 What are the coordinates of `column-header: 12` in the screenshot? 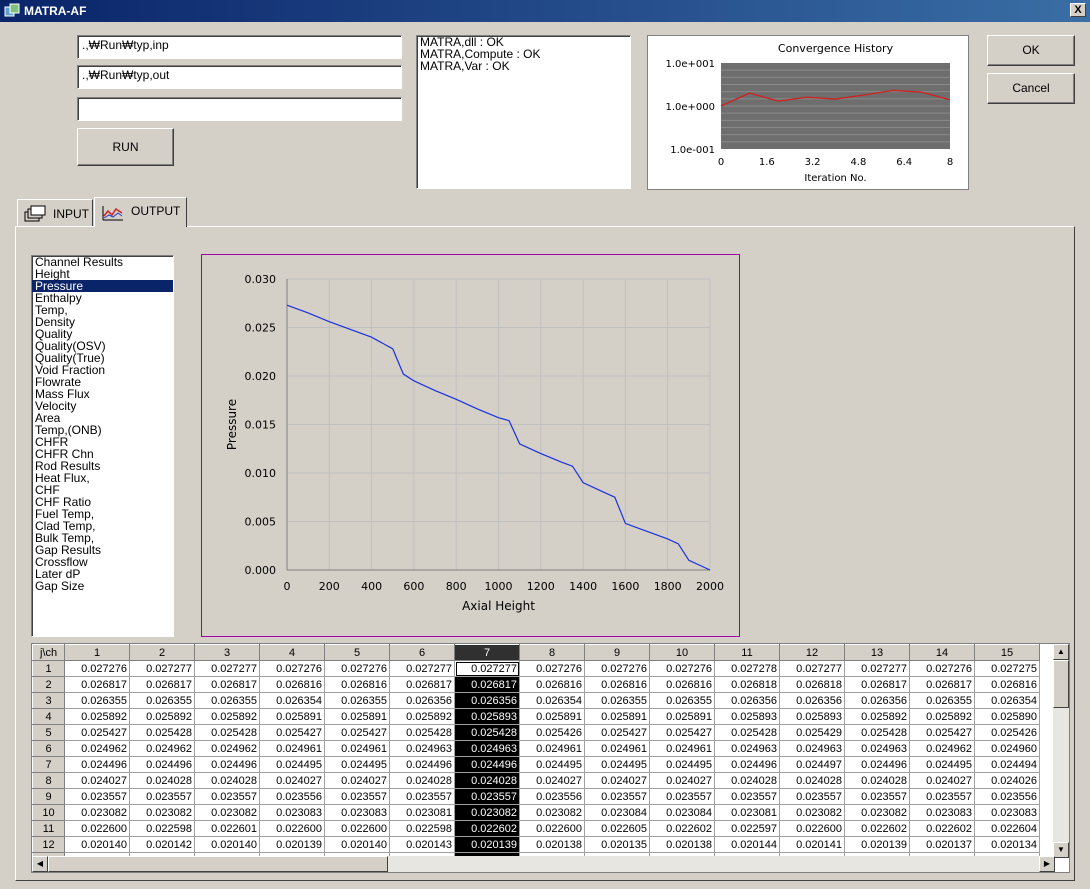 It's located at (812, 652).